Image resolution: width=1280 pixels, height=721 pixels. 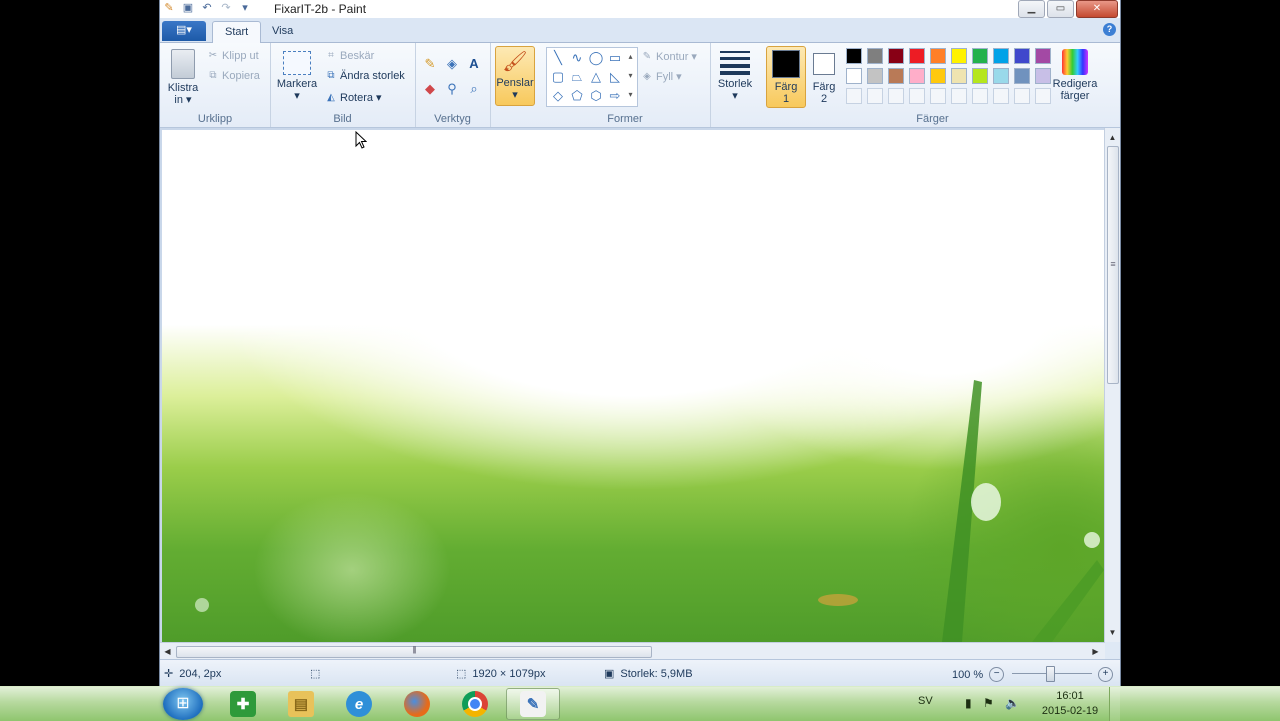 I want to click on color1-button: Färg 1, so click(x=786, y=77).